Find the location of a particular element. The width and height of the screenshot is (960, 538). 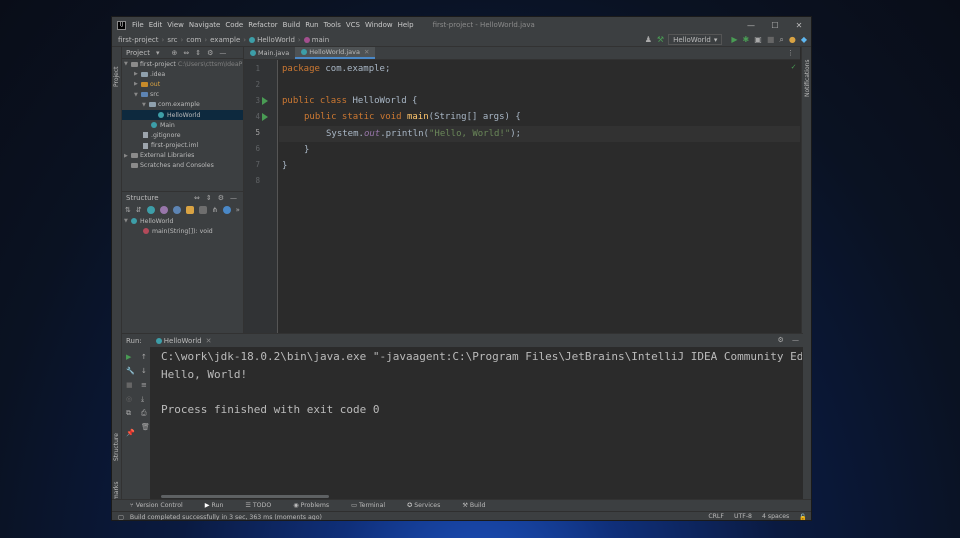

breadcrumb-example: example is located at coordinates (225, 40).